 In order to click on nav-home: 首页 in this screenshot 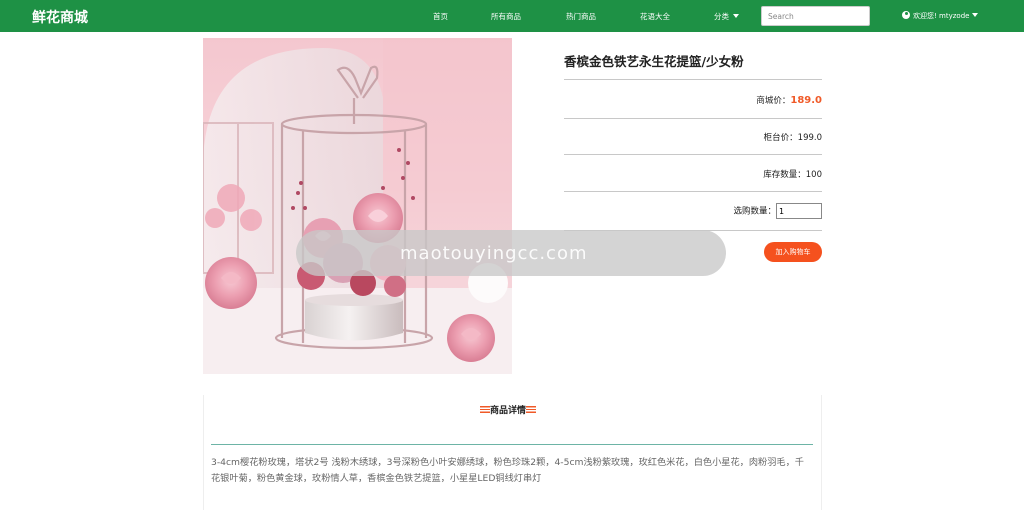, I will do `click(440, 16)`.